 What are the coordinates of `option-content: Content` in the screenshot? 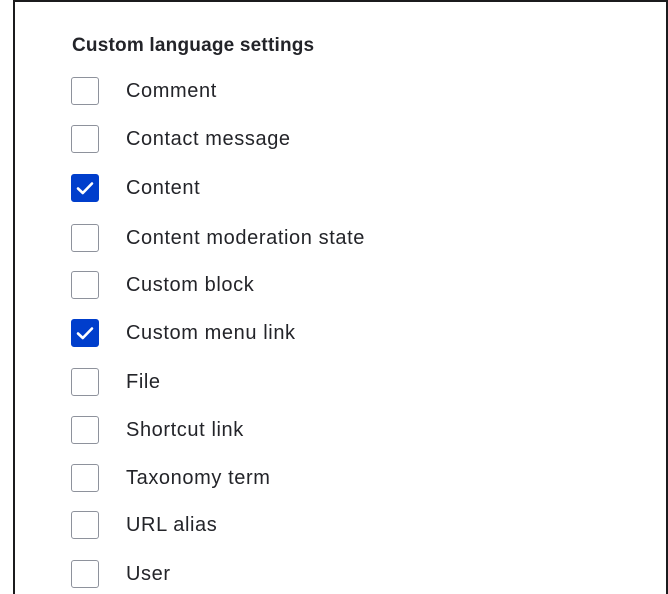 It's located at (135, 188).